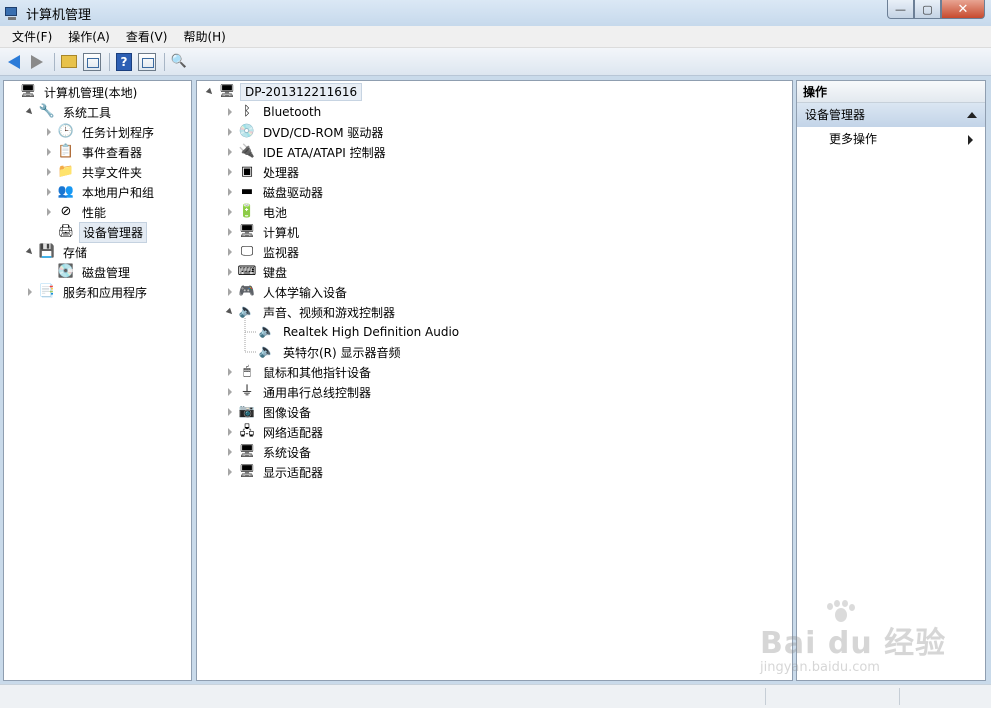  What do you see at coordinates (66, 191) in the screenshot?
I see `users-icon: 👥` at bounding box center [66, 191].